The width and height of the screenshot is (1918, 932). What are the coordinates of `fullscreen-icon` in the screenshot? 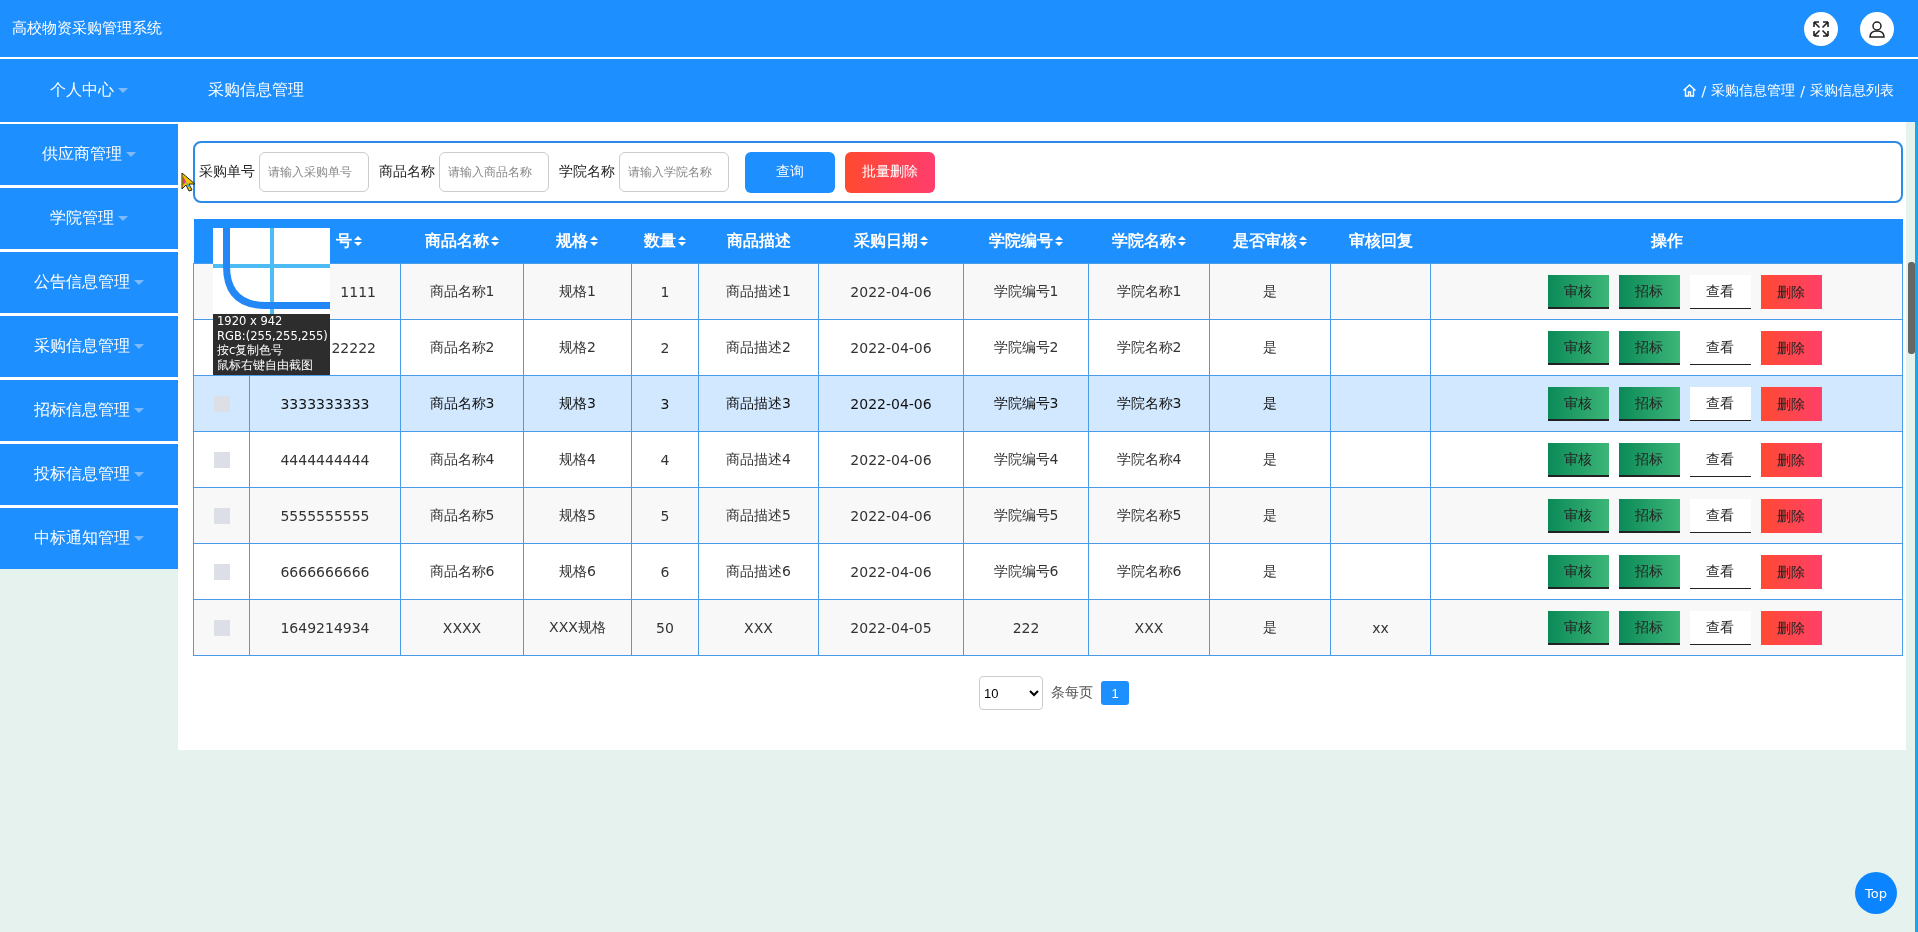 It's located at (1821, 28).